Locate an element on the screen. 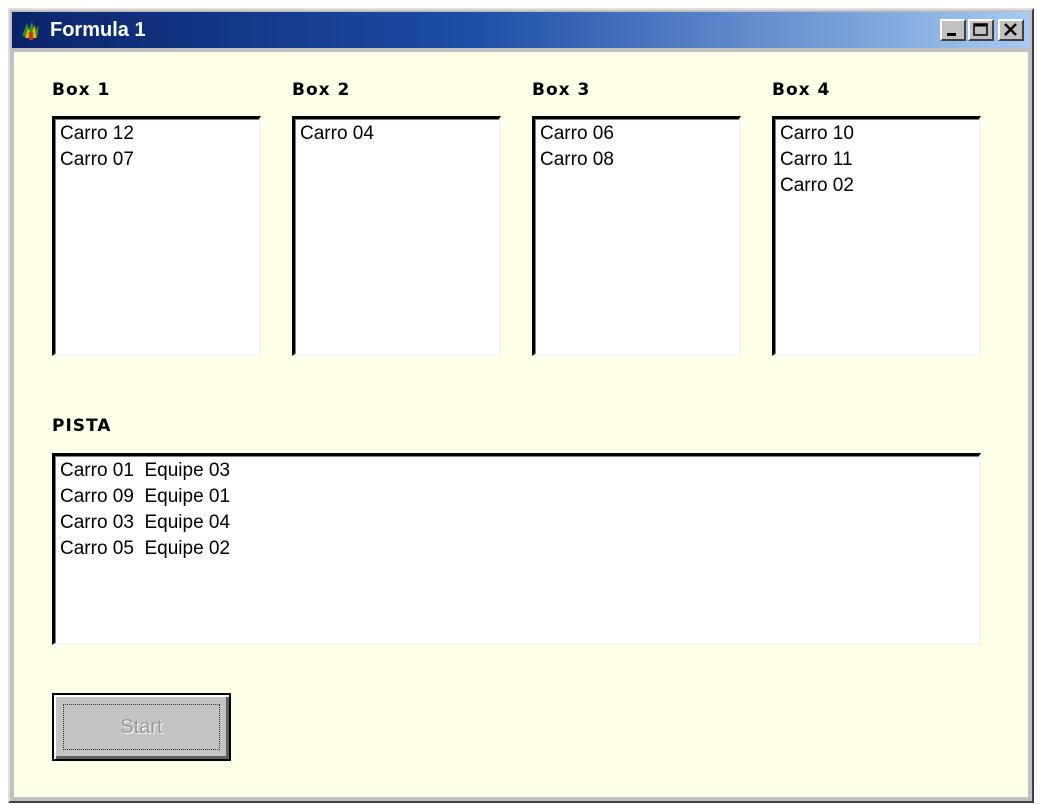 Image resolution: width=1038 pixels, height=805 pixels. maximize-icon is located at coordinates (980, 29).